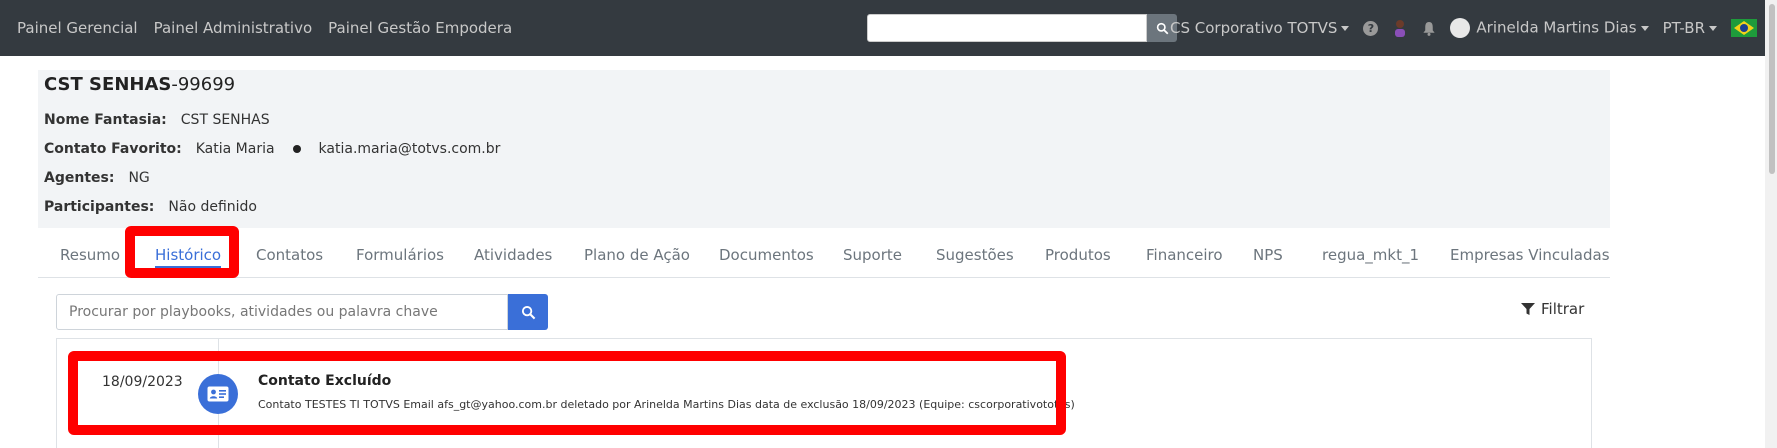  Describe the element at coordinates (1268, 255) in the screenshot. I see `tab-nps: NPS` at that location.